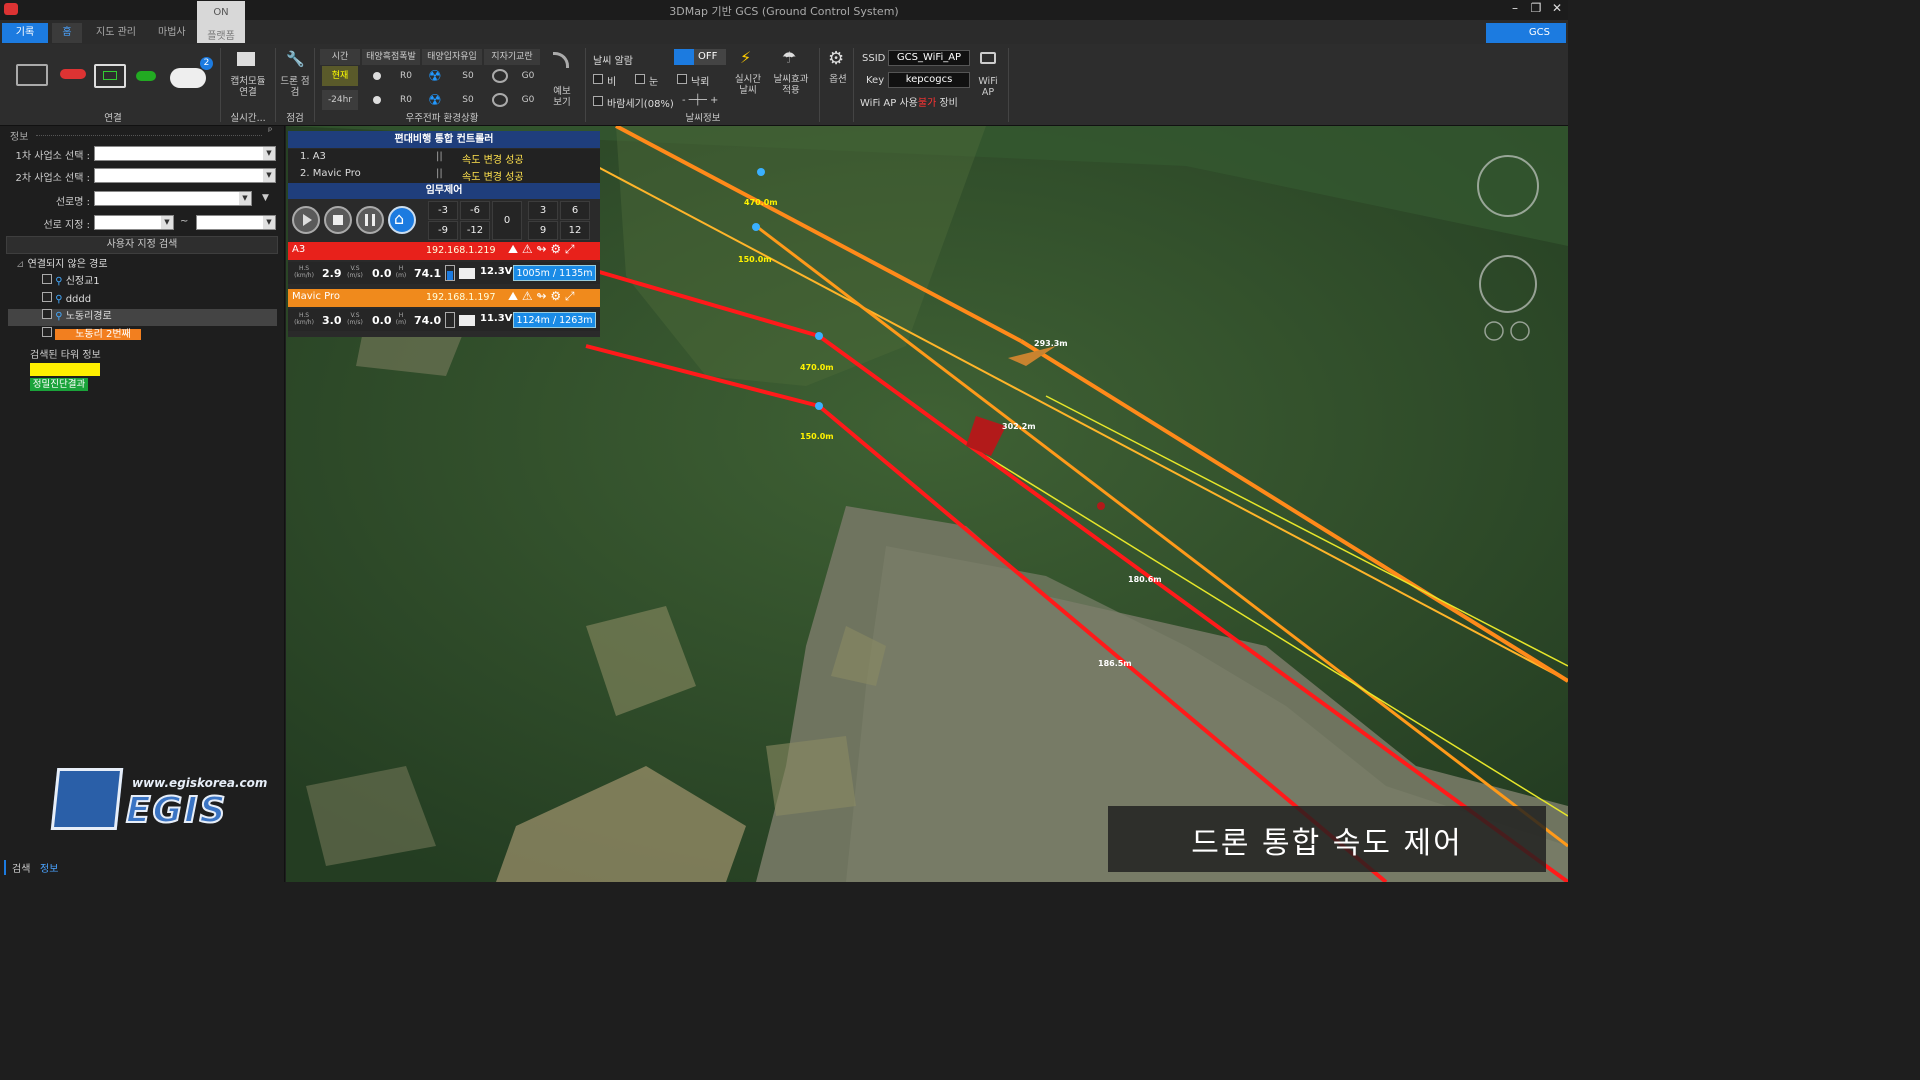  Describe the element at coordinates (700, 57) in the screenshot. I see `weather-alarm-toggle: OFF` at that location.